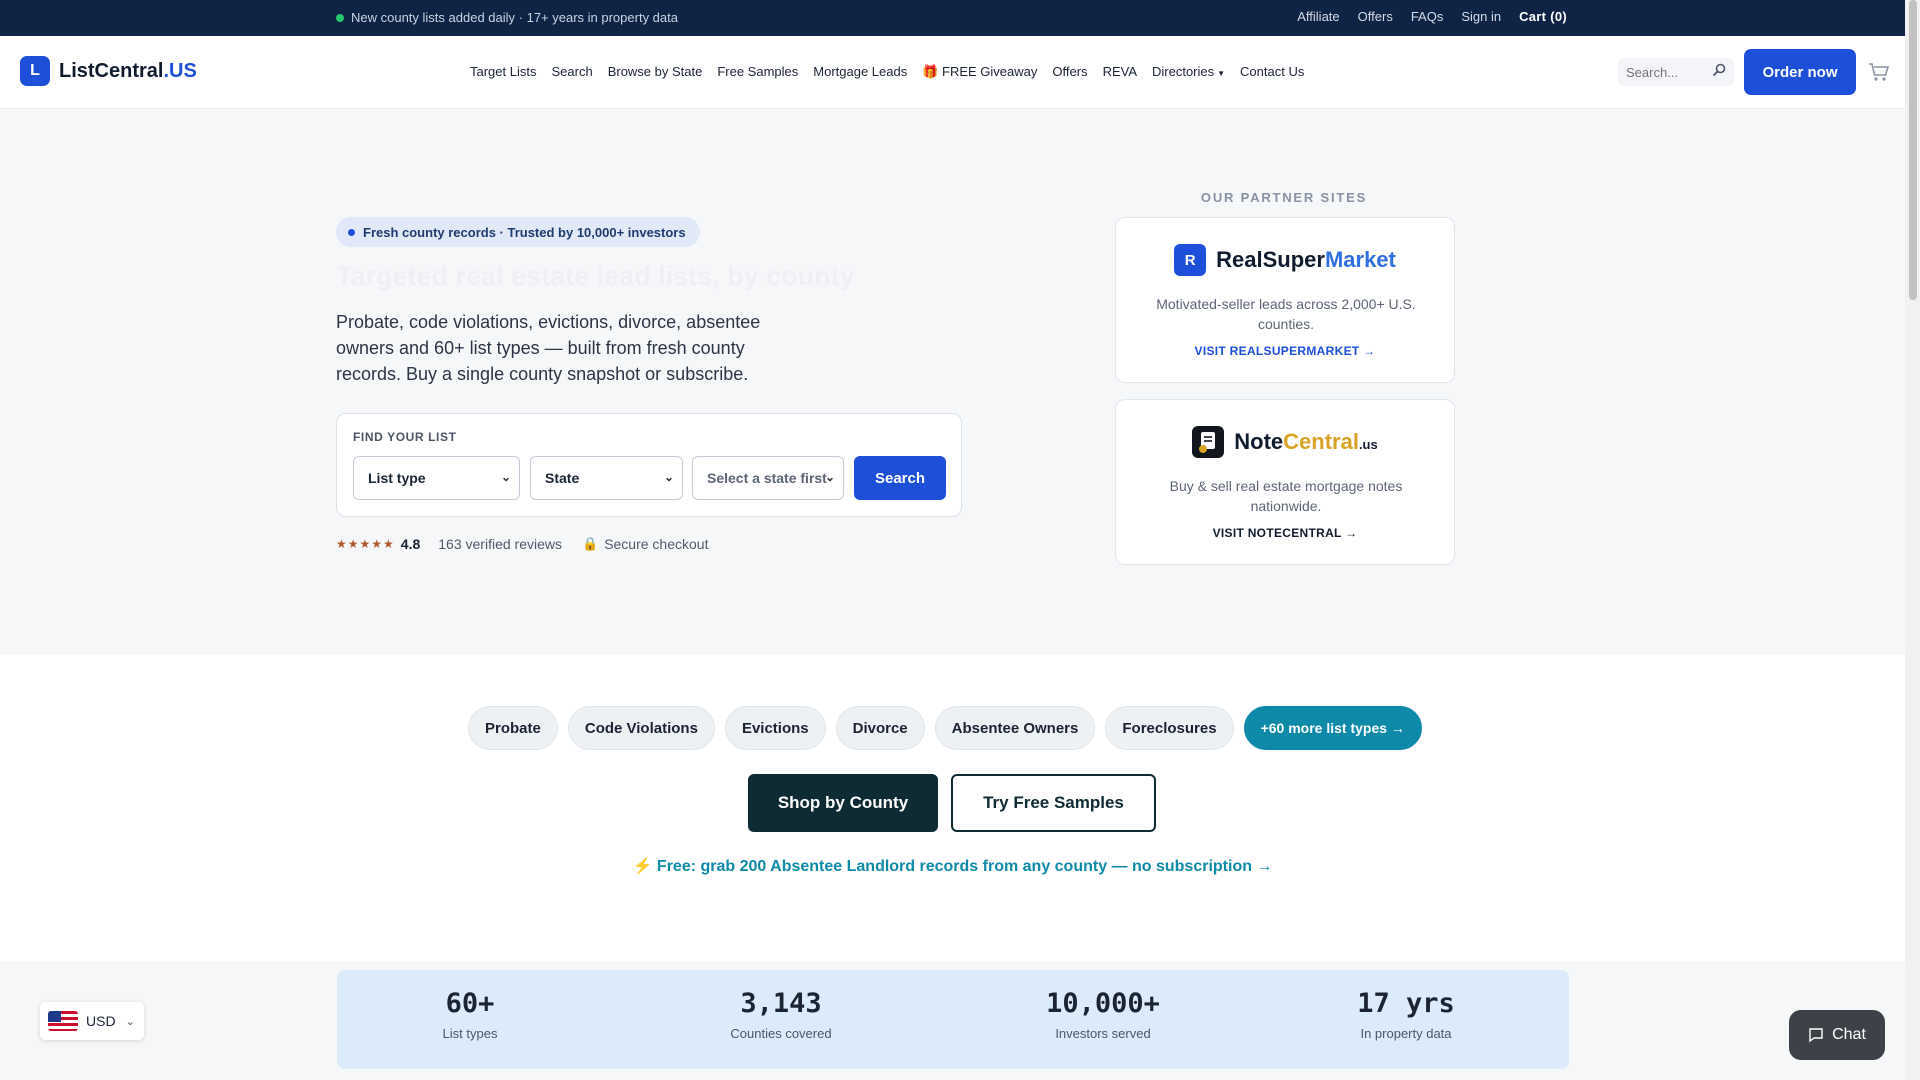 The image size is (1920, 1080). Describe the element at coordinates (1169, 728) in the screenshot. I see `chip-foreclosures: Foreclosures` at that location.